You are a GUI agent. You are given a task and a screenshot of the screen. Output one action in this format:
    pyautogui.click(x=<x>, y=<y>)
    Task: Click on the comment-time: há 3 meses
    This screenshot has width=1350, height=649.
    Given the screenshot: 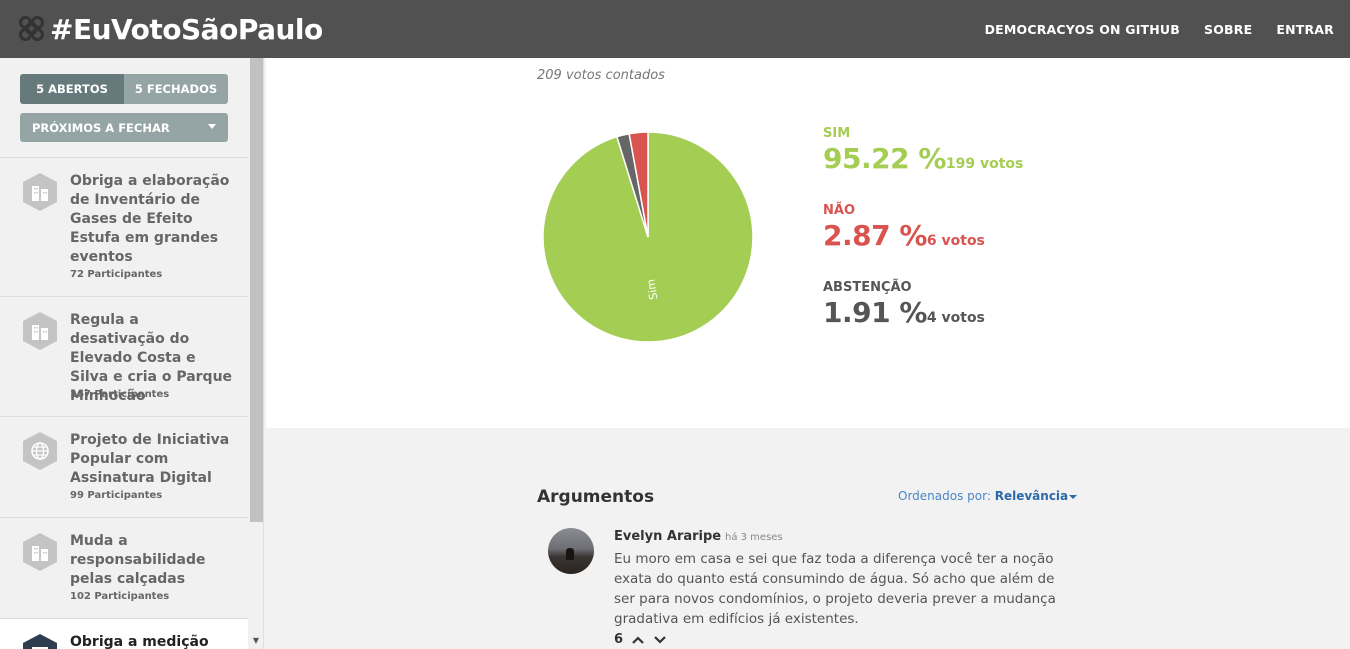 What is the action you would take?
    pyautogui.click(x=754, y=537)
    